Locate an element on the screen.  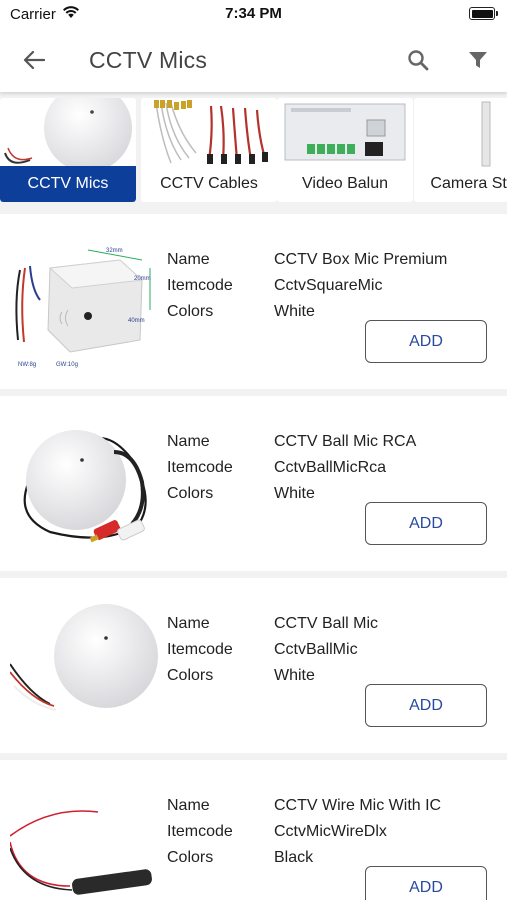
filter-icon is located at coordinates (478, 60).